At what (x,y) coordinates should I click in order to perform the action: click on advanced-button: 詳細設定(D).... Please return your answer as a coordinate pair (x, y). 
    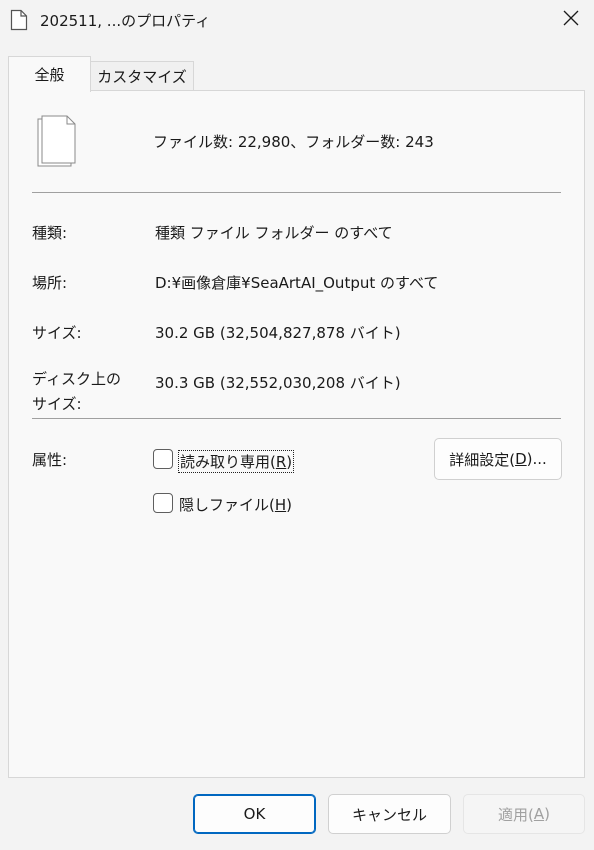
    Looking at the image, I should click on (498, 459).